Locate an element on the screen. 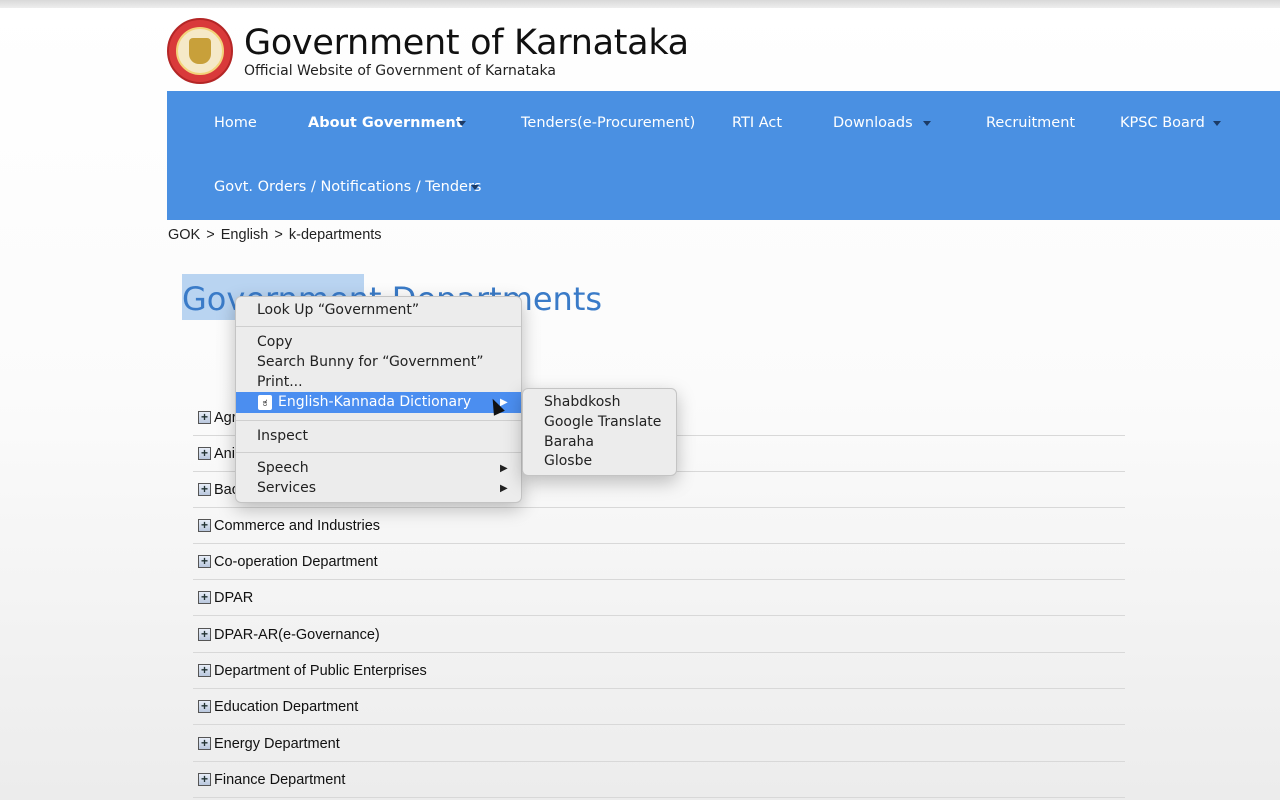 Image resolution: width=1280 pixels, height=800 pixels. breadcrumb-english: English is located at coordinates (245, 235).